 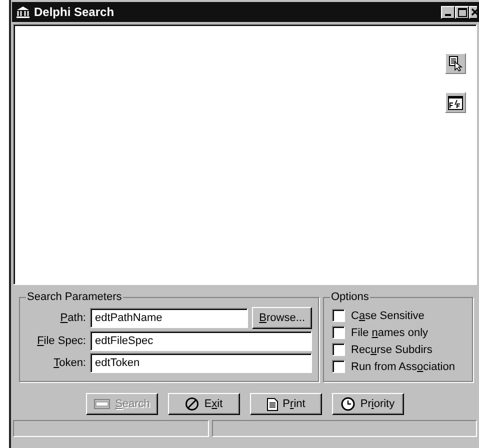 I want to click on building-icon, so click(x=23, y=12).